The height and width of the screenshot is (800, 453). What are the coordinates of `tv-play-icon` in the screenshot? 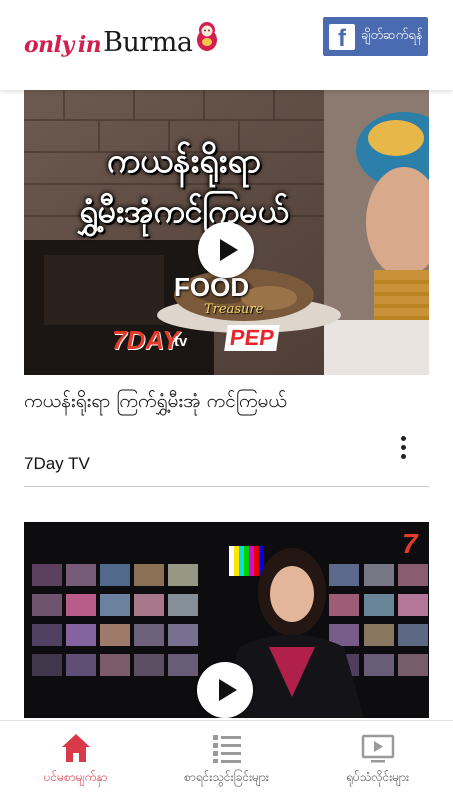 It's located at (377, 748).